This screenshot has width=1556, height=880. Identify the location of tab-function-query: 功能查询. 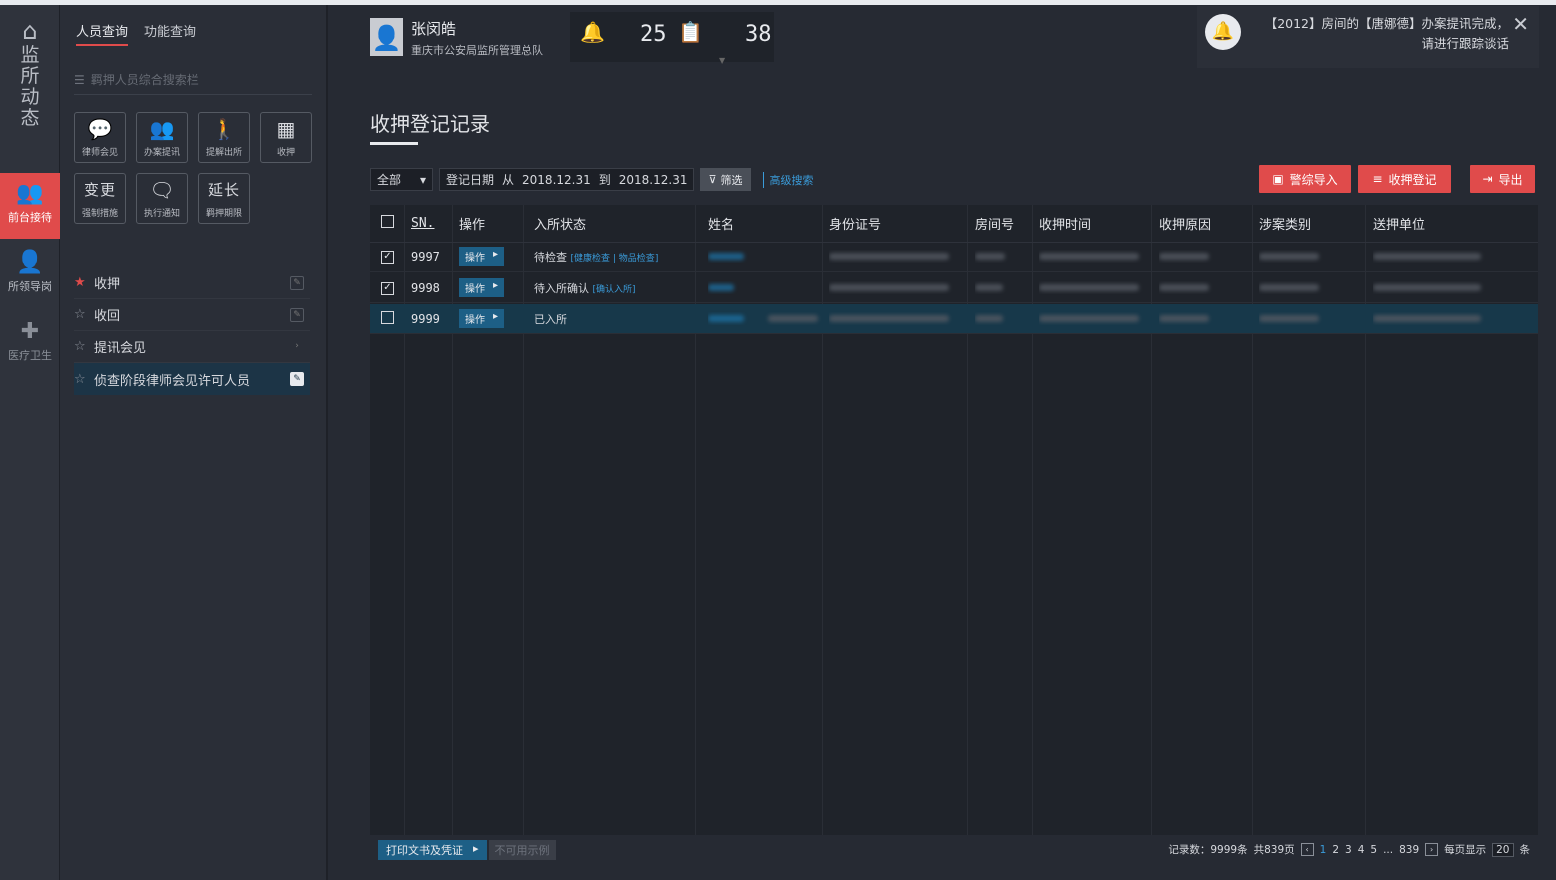
(170, 33).